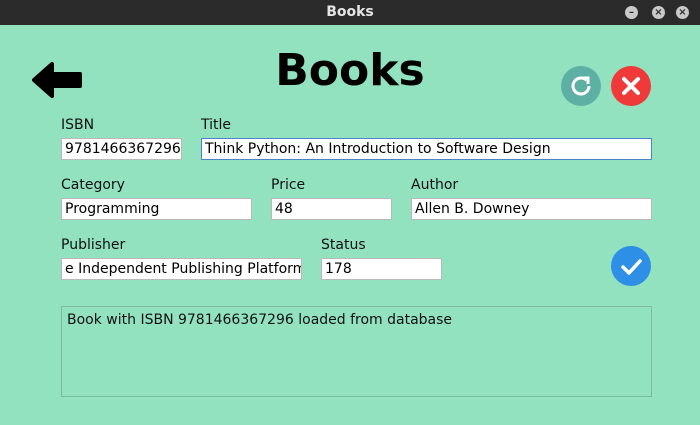 The width and height of the screenshot is (700, 425). Describe the element at coordinates (93, 245) in the screenshot. I see `publisher-label: Publisher` at that location.